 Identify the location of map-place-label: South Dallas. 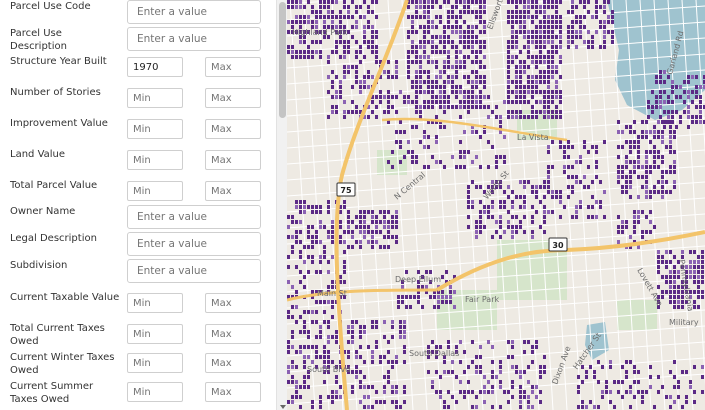
(434, 353).